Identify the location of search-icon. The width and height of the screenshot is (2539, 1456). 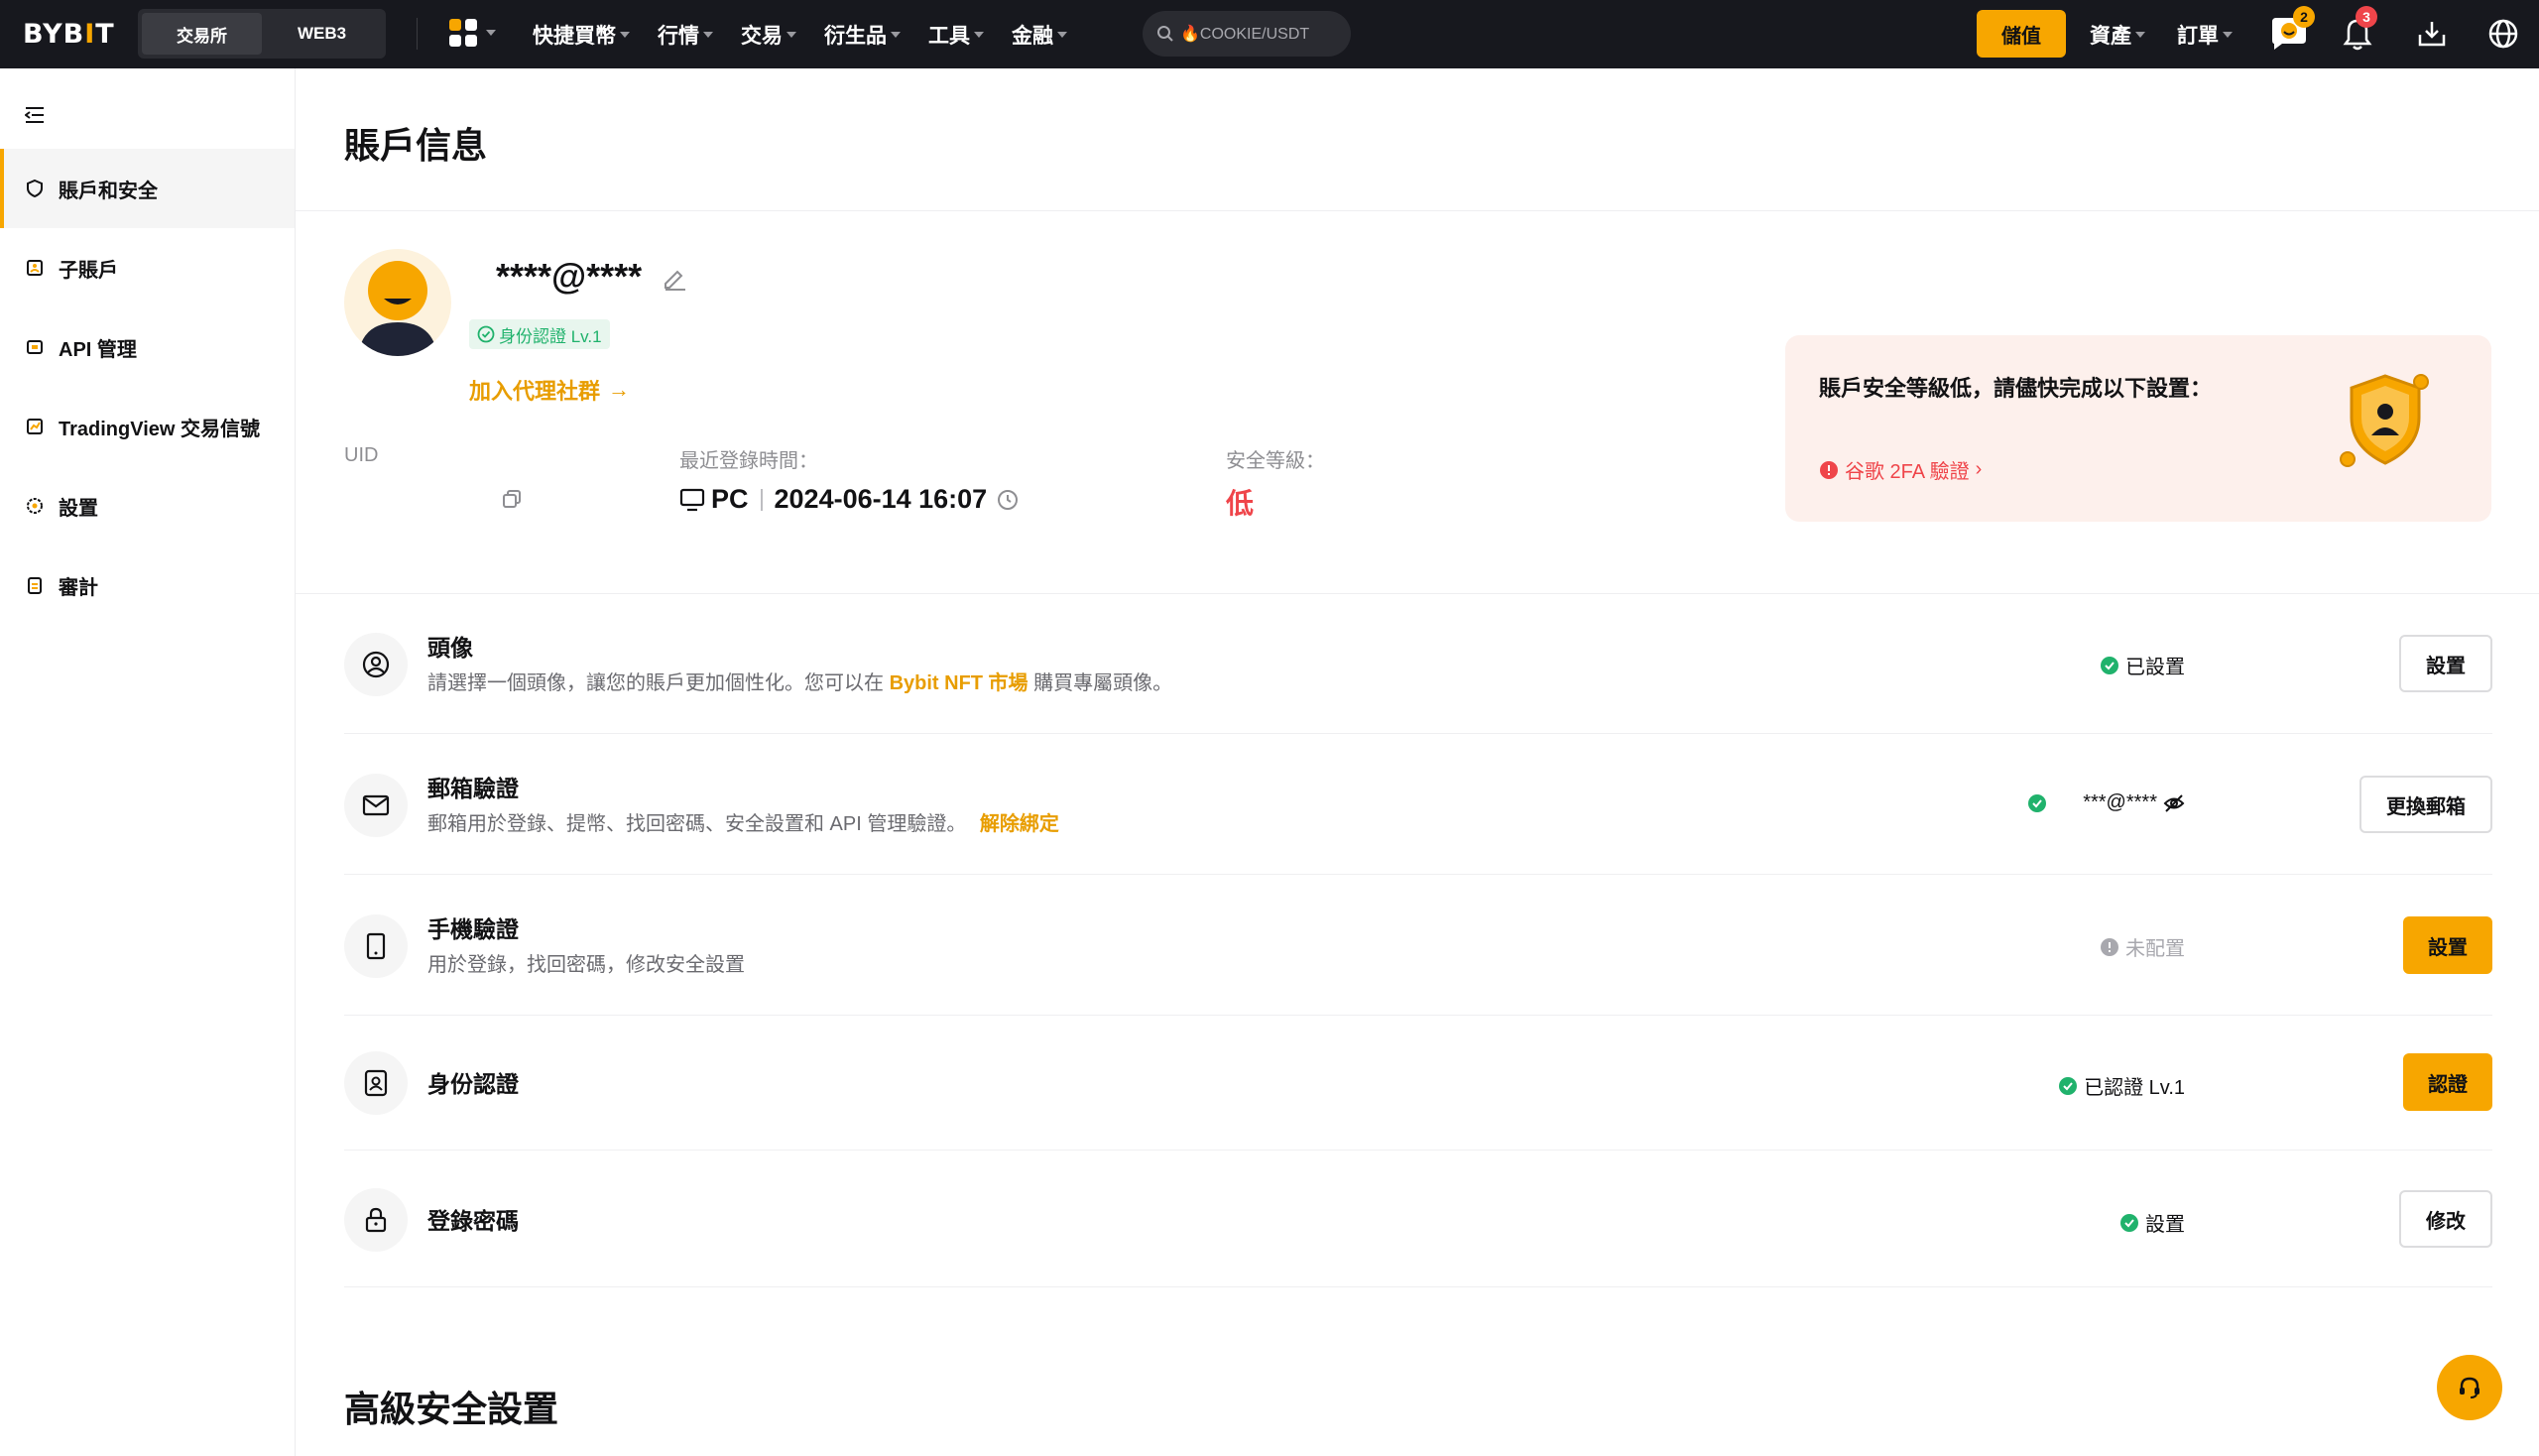
(1165, 34).